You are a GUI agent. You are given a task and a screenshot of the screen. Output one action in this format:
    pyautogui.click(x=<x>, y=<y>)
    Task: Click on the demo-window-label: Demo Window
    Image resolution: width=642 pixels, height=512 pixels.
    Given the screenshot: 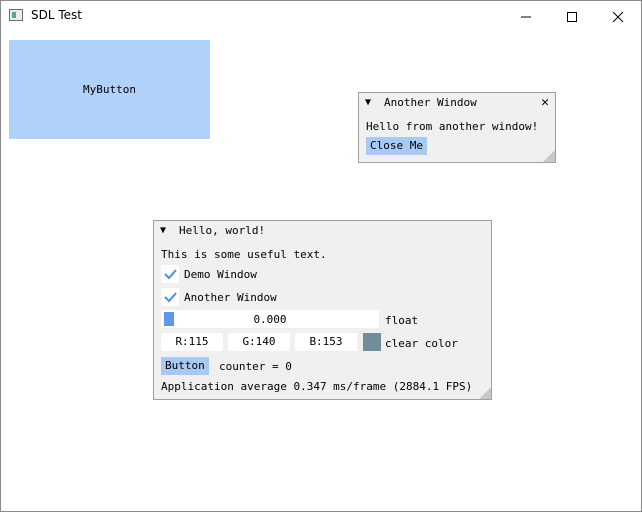 What is the action you would take?
    pyautogui.click(x=220, y=274)
    